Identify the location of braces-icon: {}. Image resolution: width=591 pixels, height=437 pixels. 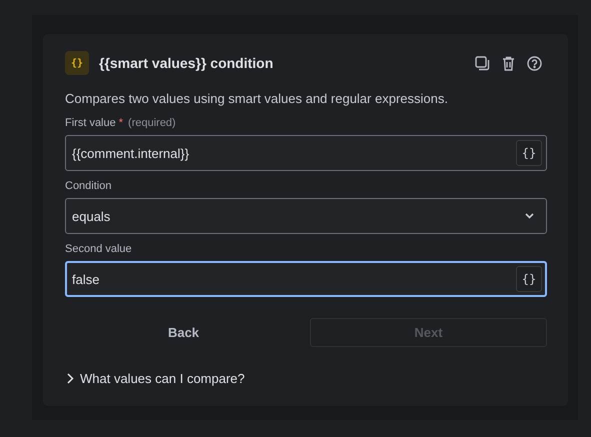
(77, 63).